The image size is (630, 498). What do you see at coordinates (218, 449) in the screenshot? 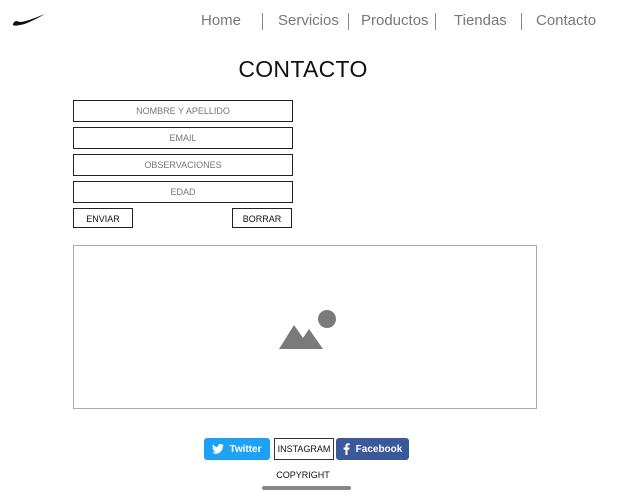
I see `twitter-icon` at bounding box center [218, 449].